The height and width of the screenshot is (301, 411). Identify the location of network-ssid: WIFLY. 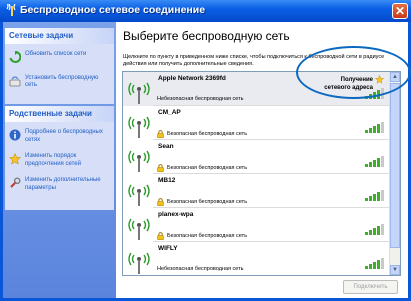
(168, 248).